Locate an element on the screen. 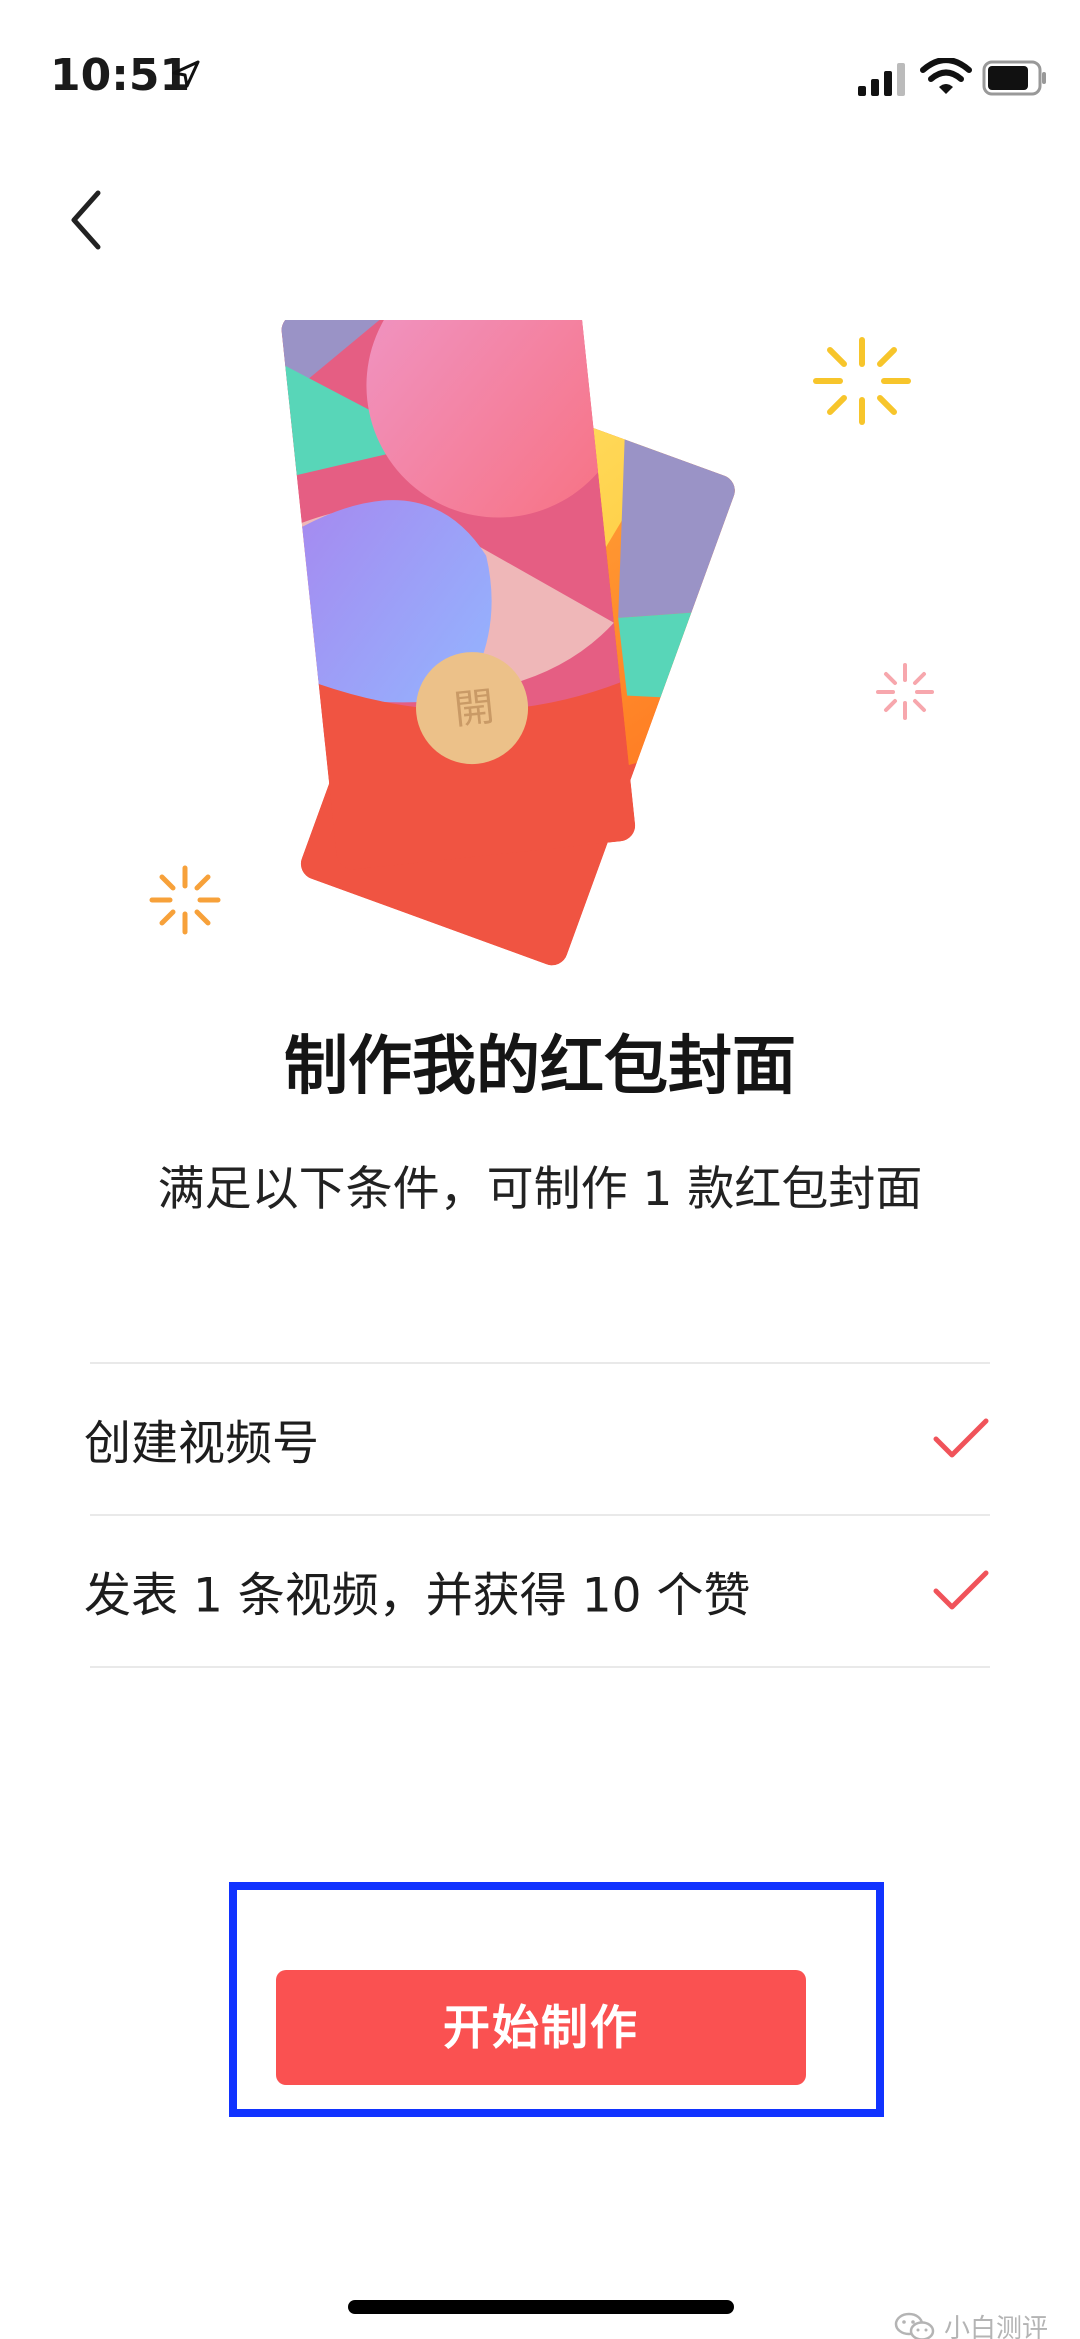 Image resolution: width=1080 pixels, height=2339 pixels. cellular-signal-icon is located at coordinates (881, 79).